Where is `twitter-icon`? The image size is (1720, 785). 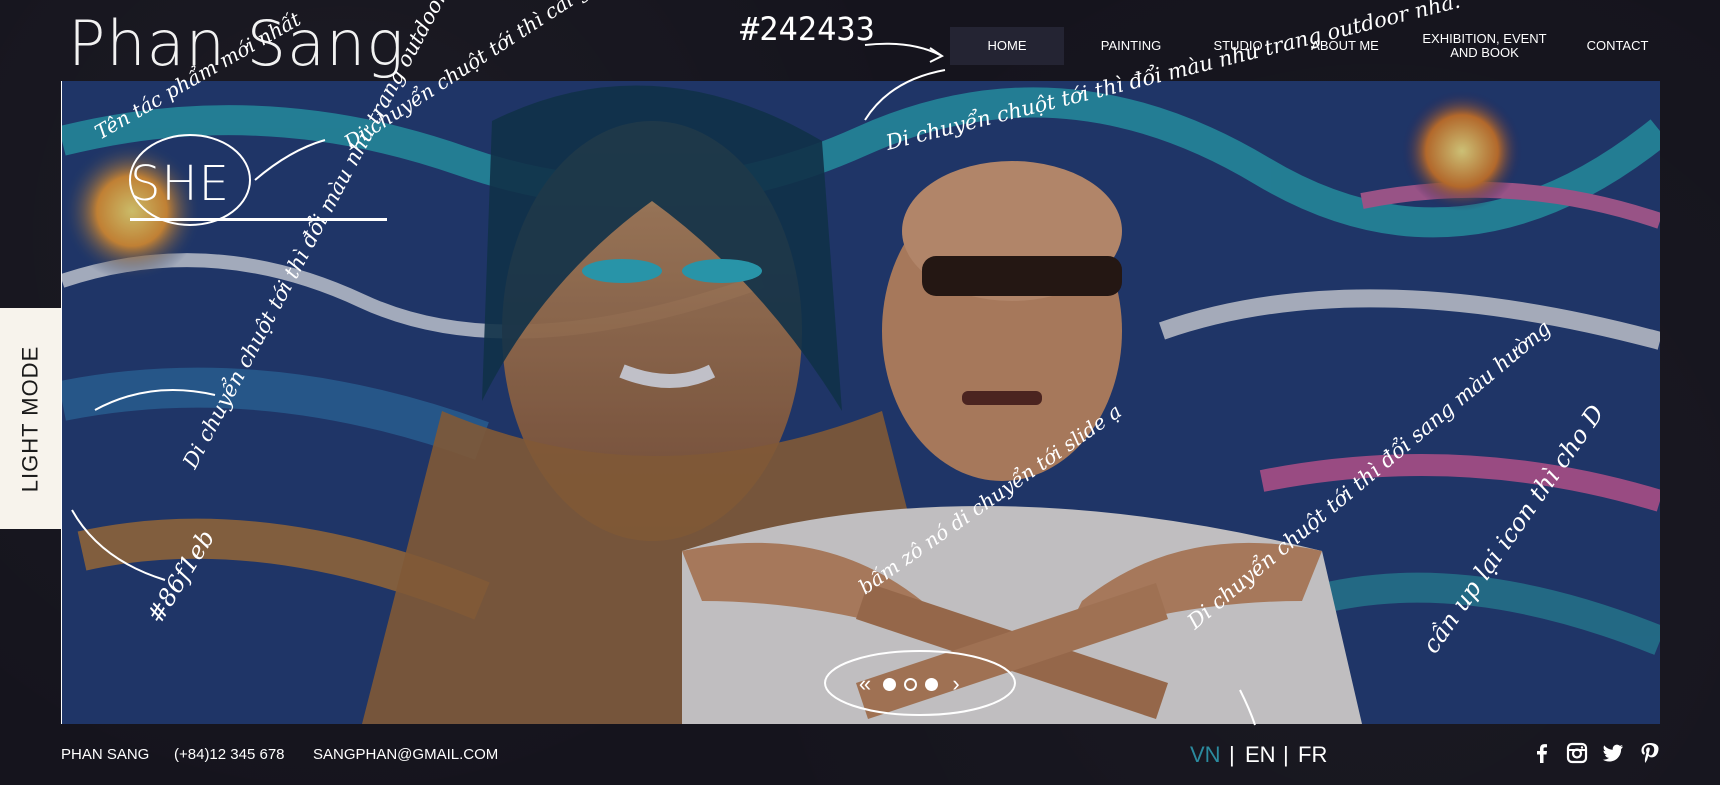
twitter-icon is located at coordinates (1613, 753).